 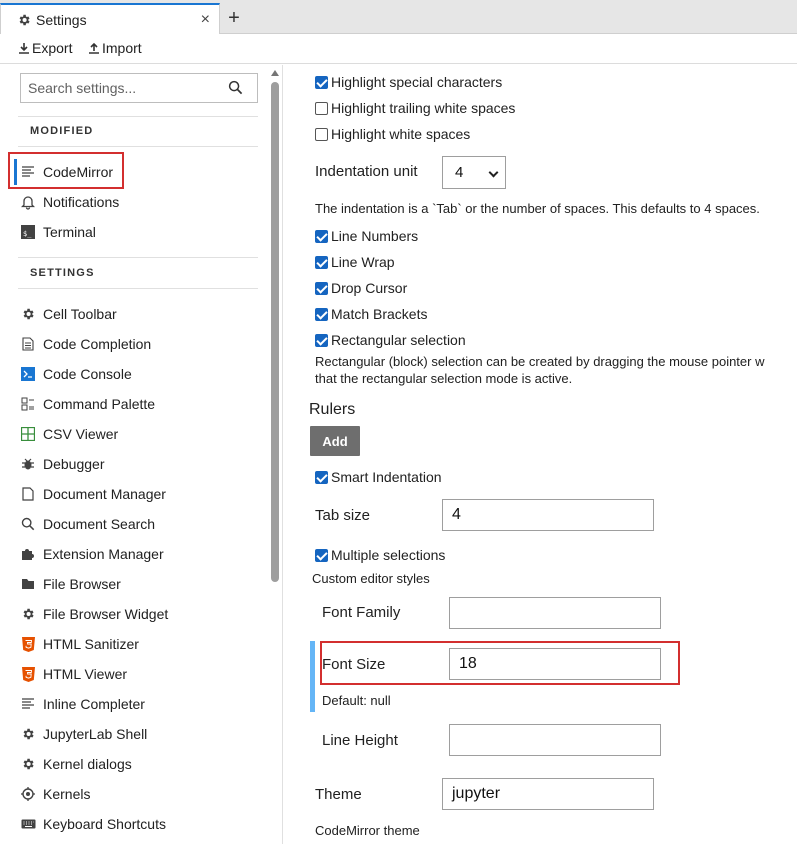 What do you see at coordinates (367, 830) in the screenshot?
I see `theme-description: CodeMirror theme` at bounding box center [367, 830].